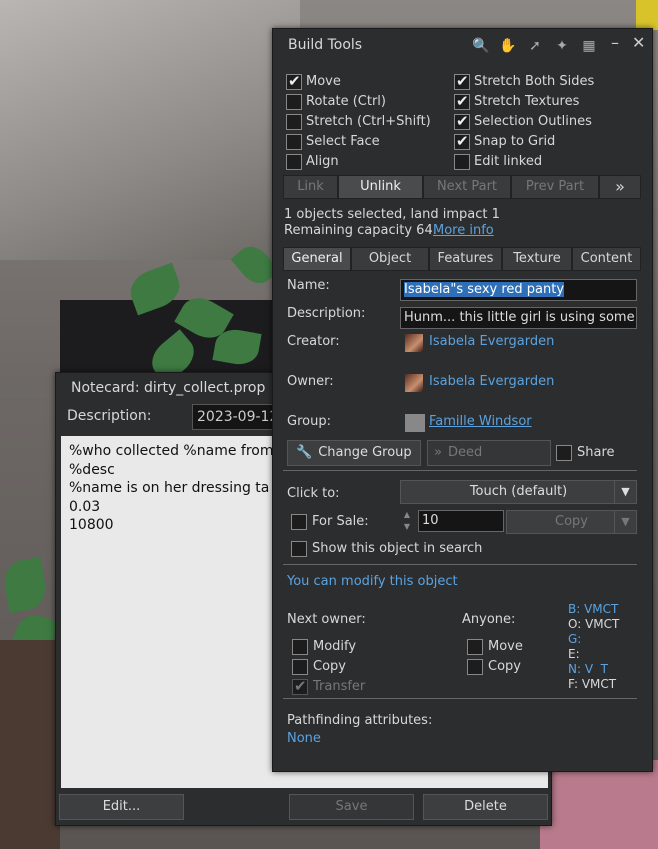 The width and height of the screenshot is (658, 849). I want to click on price-spinner: ▲ ▼, so click(407, 521).